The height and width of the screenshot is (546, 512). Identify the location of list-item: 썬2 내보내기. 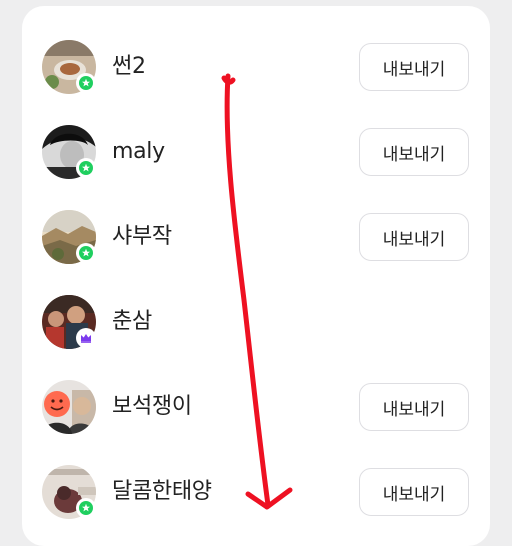
(256, 50).